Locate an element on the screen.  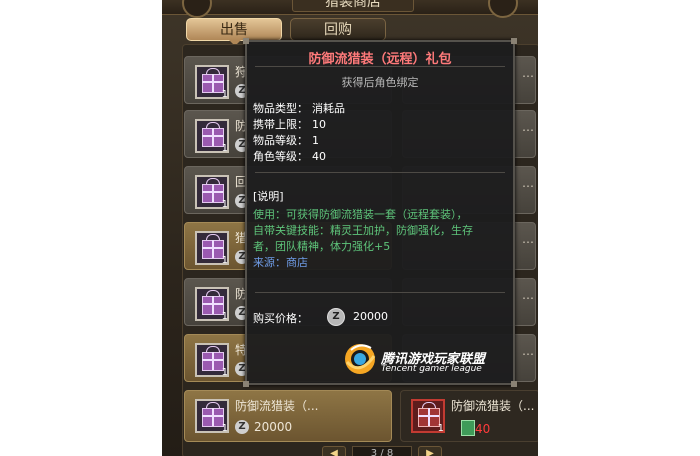
stat-carry-limit: 携带上限： 10 is located at coordinates (289, 124).